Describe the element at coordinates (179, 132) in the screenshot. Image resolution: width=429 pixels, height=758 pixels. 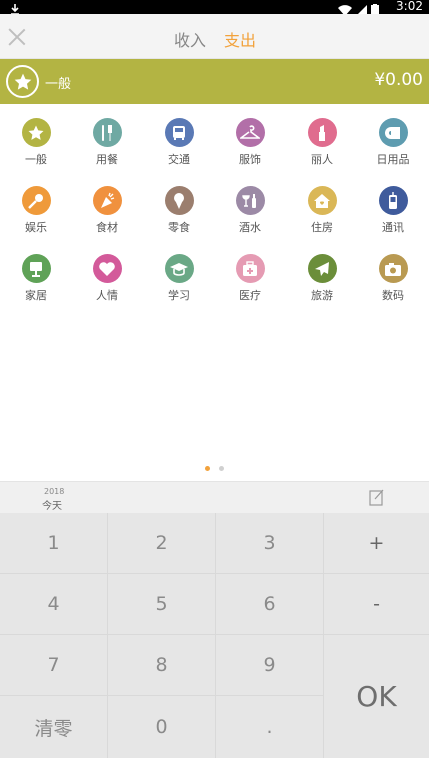
I see `bus-icon` at that location.